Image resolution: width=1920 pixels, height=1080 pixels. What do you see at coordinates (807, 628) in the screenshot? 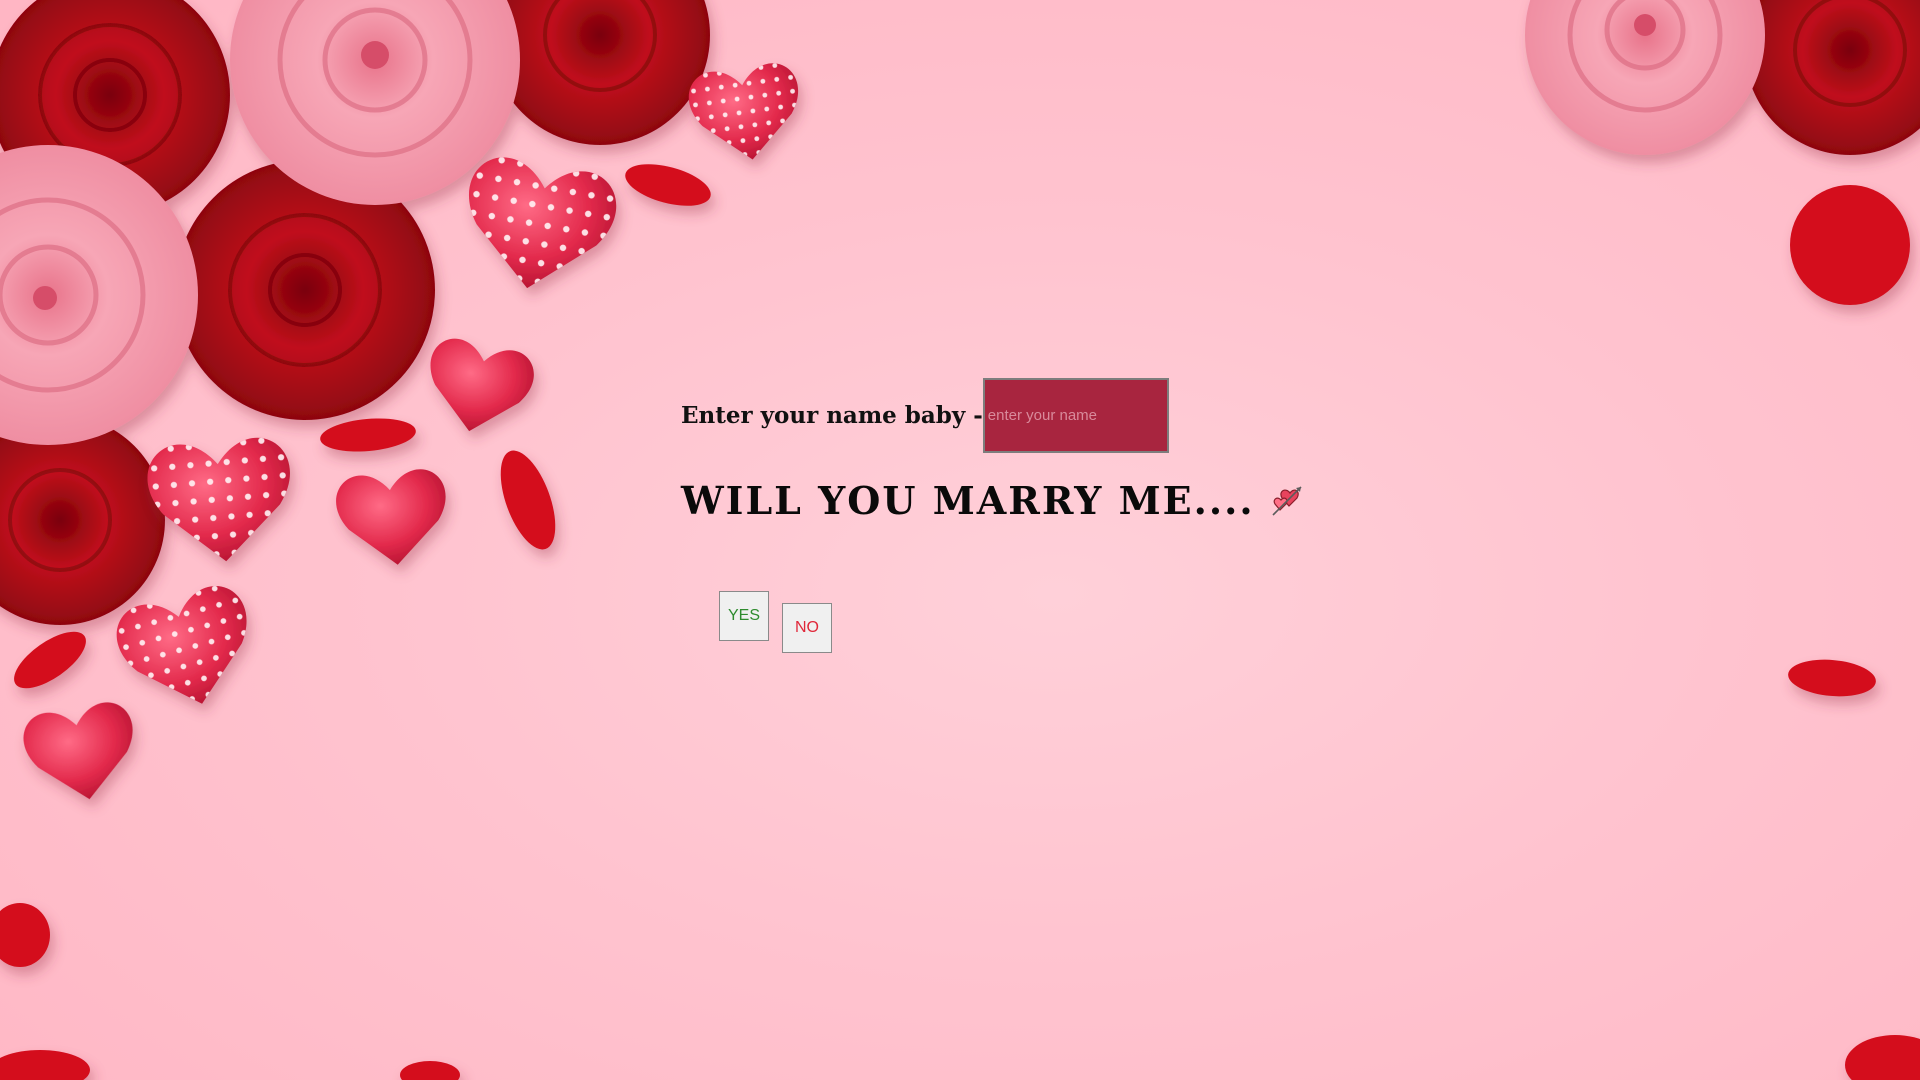
I see `no-button: NO` at bounding box center [807, 628].